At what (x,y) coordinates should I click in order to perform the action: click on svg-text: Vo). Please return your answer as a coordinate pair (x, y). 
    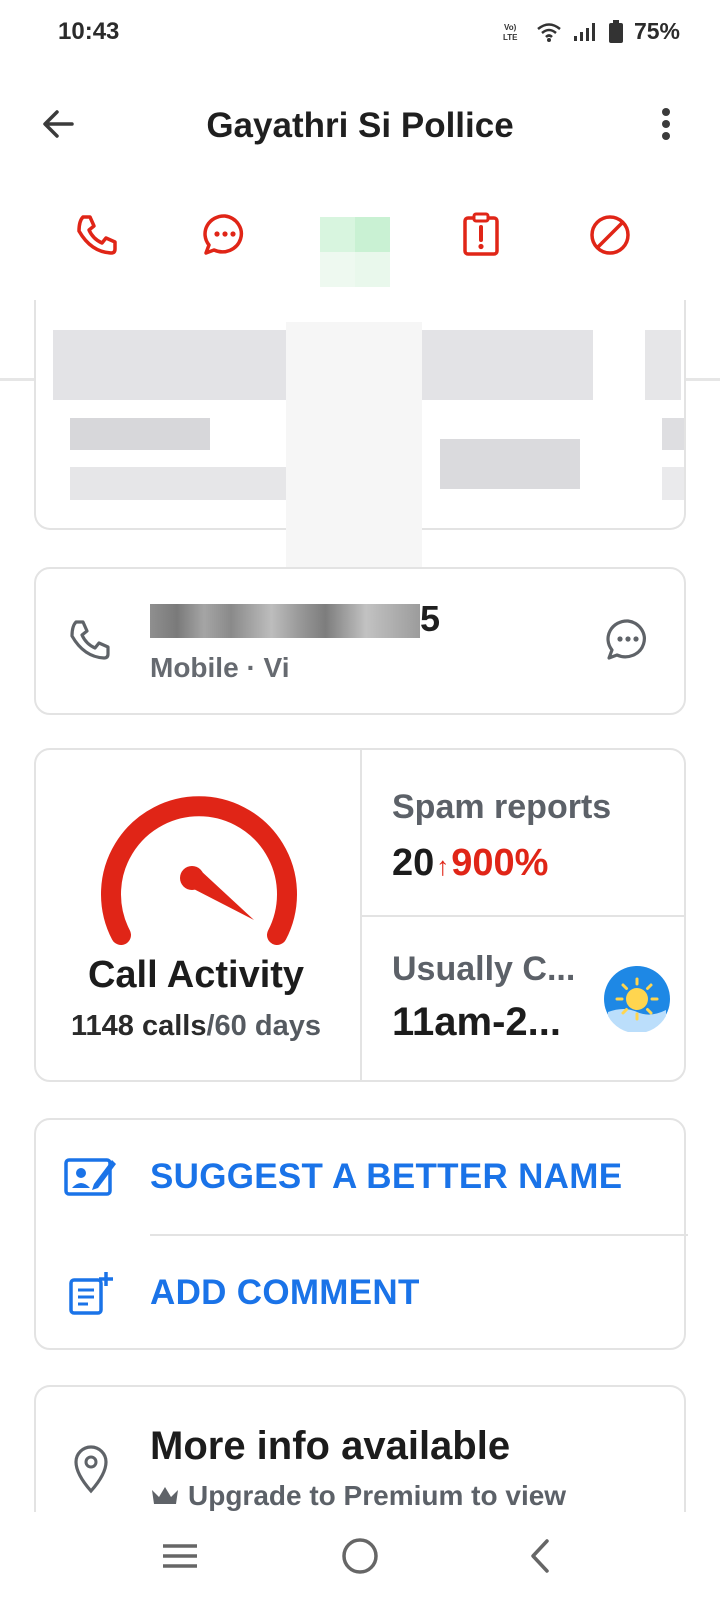
    Looking at the image, I should click on (510, 27).